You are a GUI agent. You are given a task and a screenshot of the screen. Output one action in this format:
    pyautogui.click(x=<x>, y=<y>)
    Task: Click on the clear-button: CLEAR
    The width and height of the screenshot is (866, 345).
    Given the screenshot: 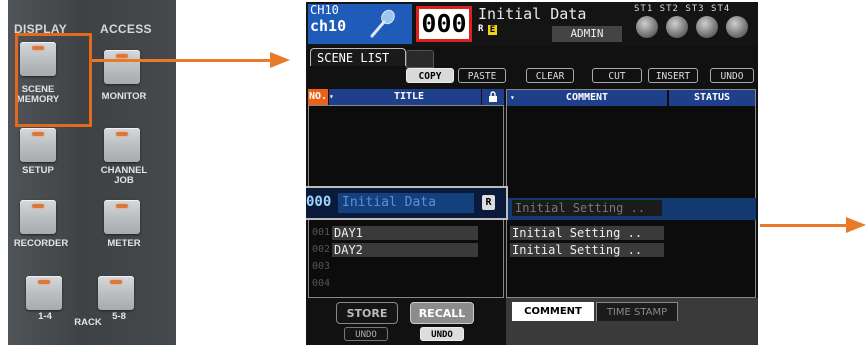 What is the action you would take?
    pyautogui.click(x=550, y=75)
    